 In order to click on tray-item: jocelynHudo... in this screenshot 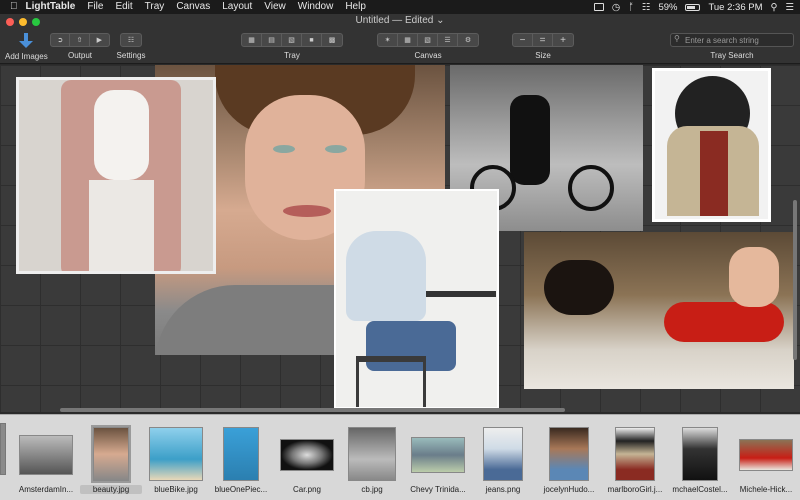, I will do `click(569, 457)`.